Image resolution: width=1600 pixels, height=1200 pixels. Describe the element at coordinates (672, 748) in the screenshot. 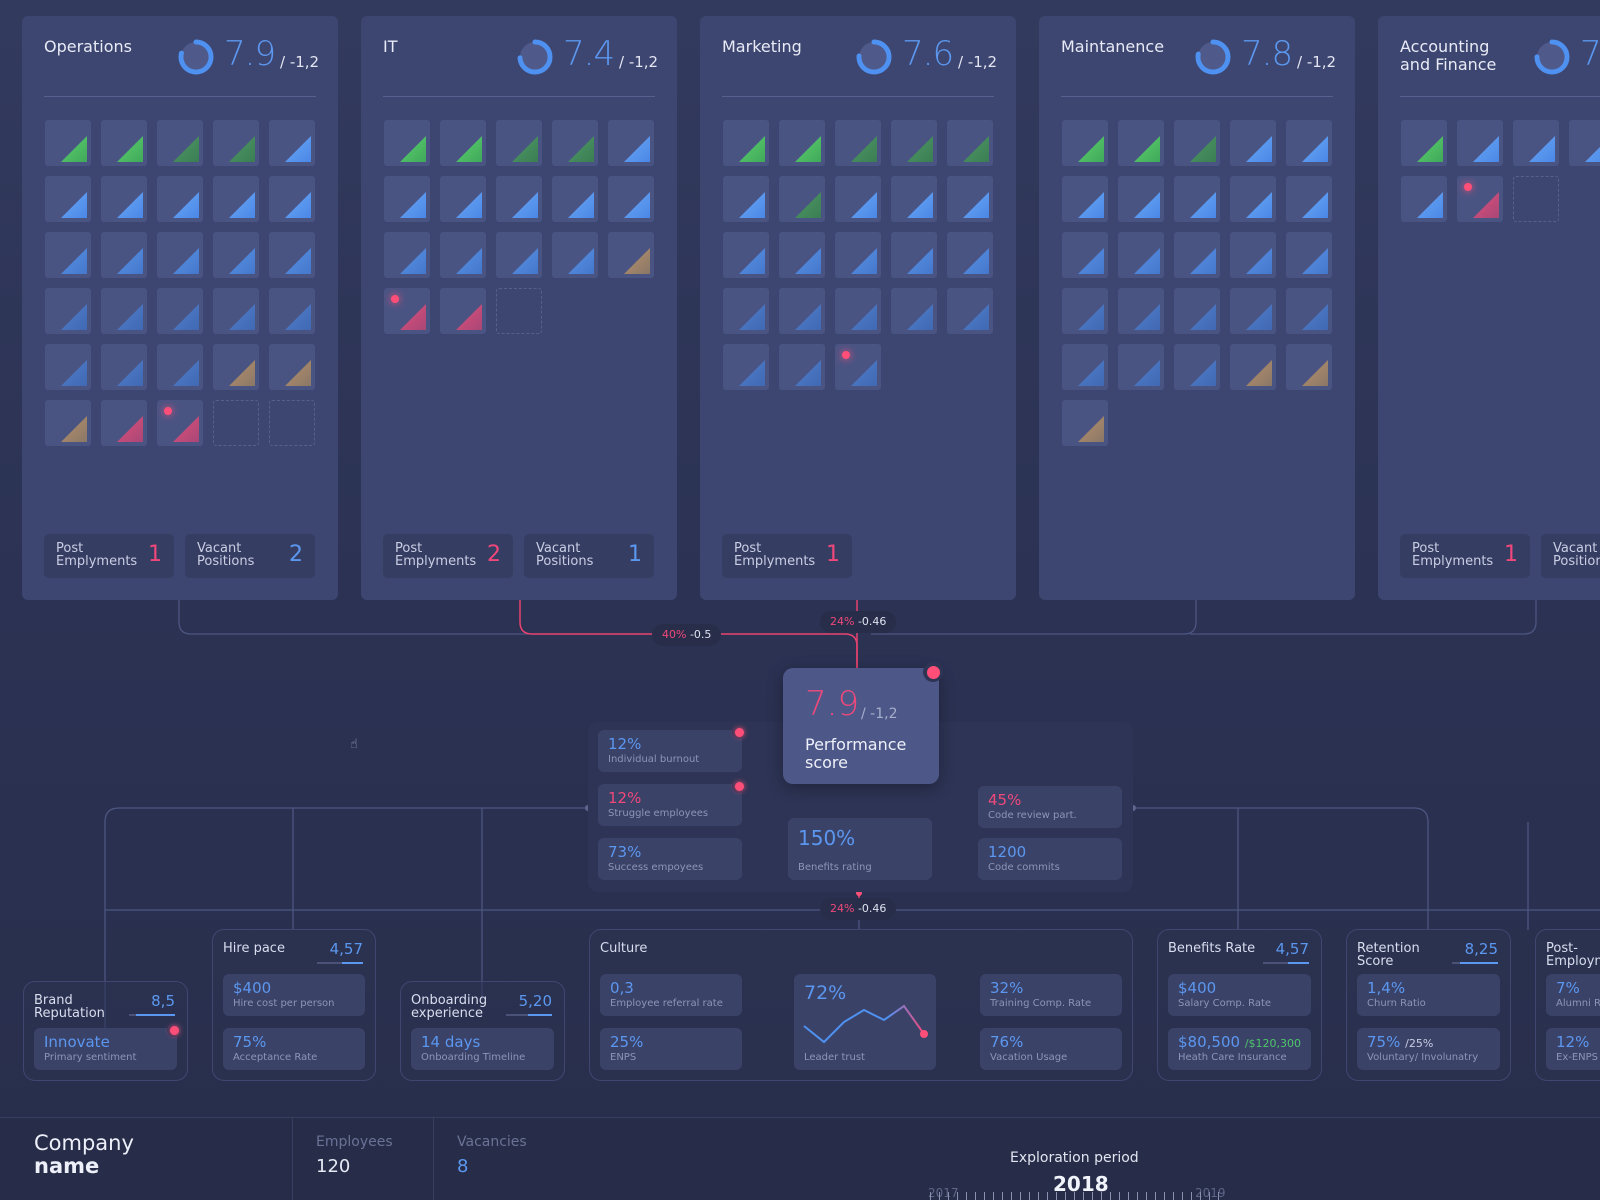

I see `hub-metric: 12% Individual burnout` at that location.